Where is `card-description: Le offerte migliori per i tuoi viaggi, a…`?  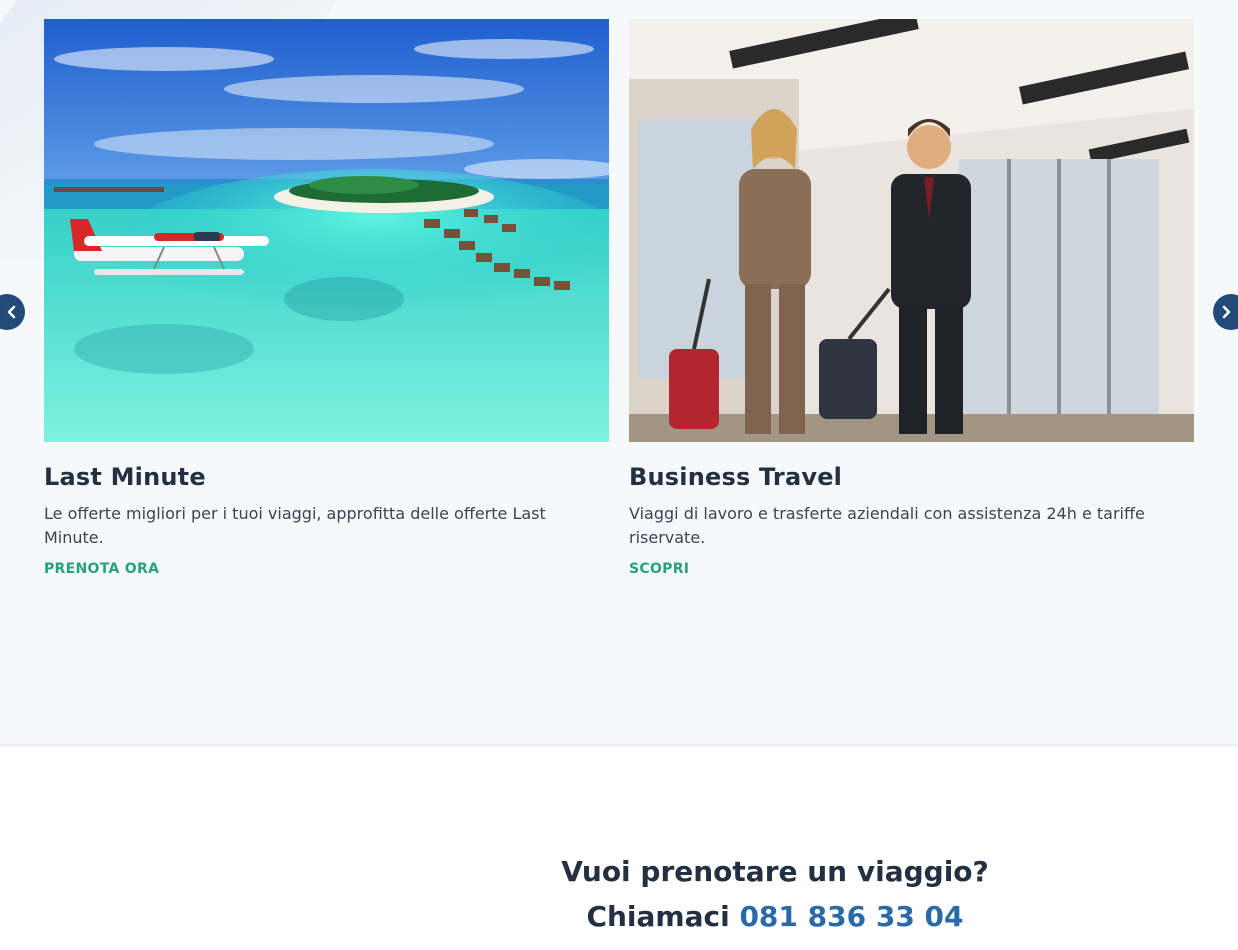
card-description: Le offerte migliori per i tuoi viaggi, a… is located at coordinates (295, 525).